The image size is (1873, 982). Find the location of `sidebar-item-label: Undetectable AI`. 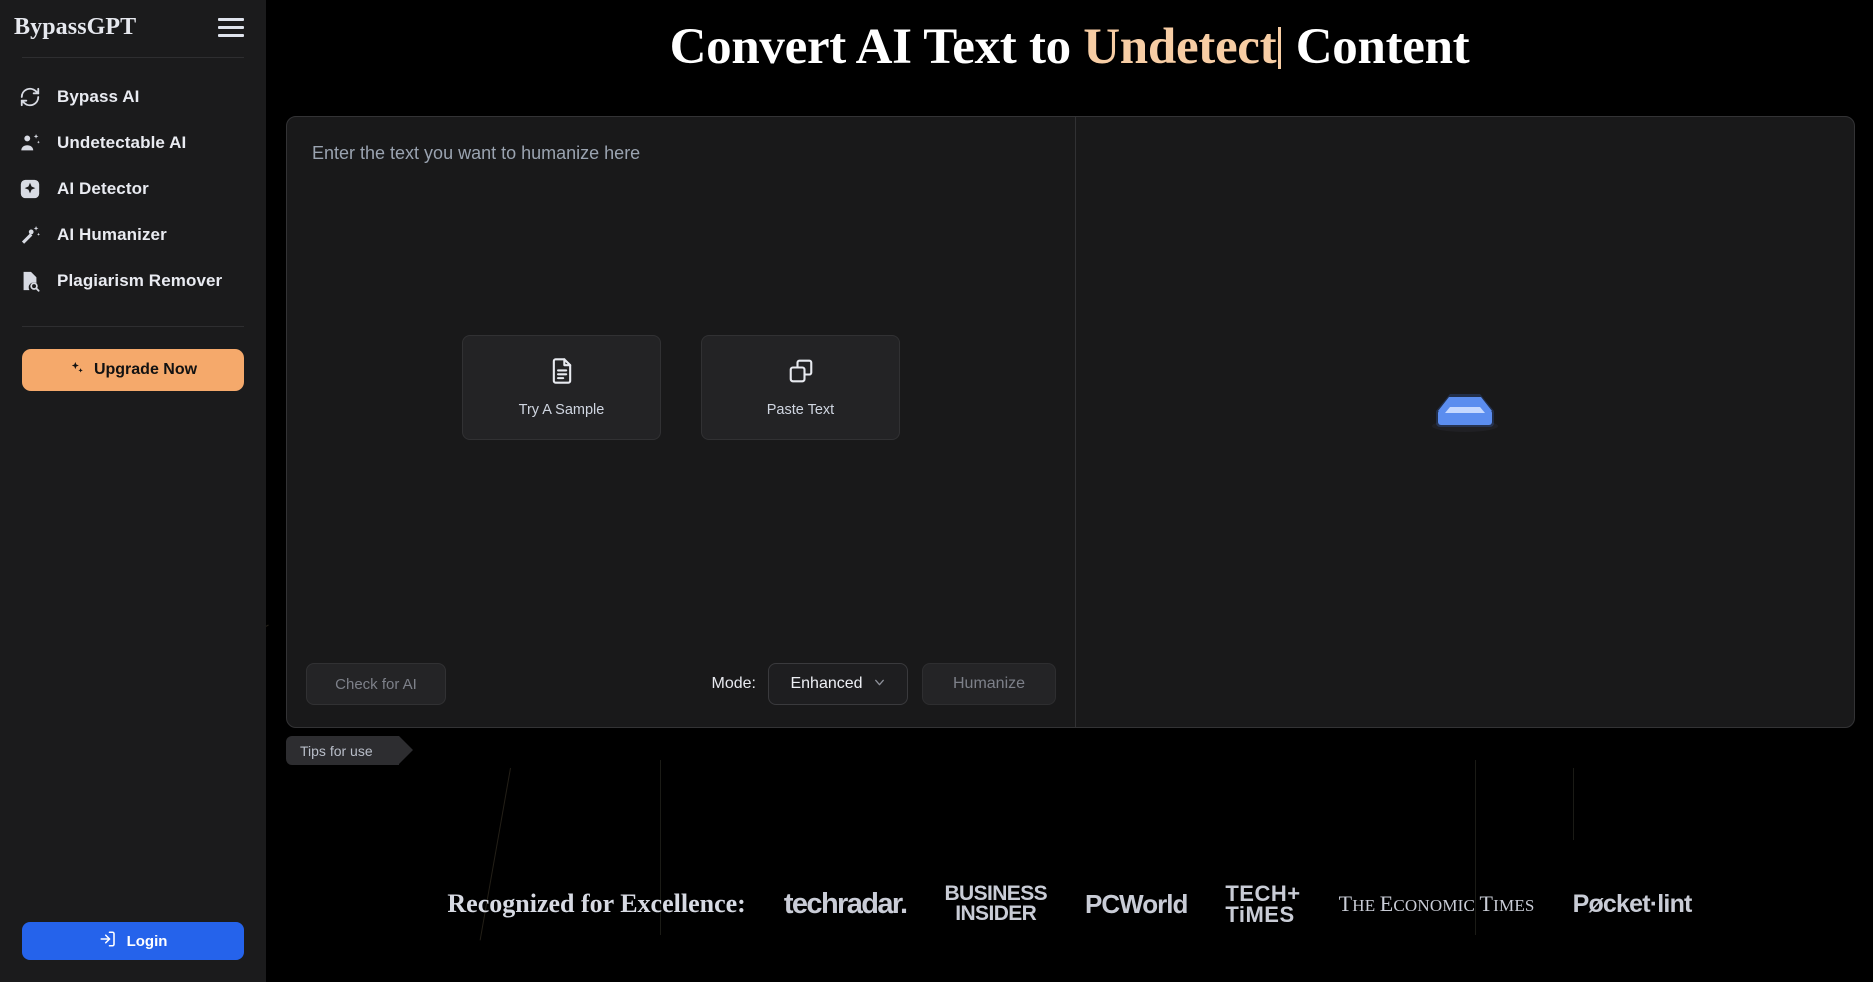

sidebar-item-label: Undetectable AI is located at coordinates (122, 142).